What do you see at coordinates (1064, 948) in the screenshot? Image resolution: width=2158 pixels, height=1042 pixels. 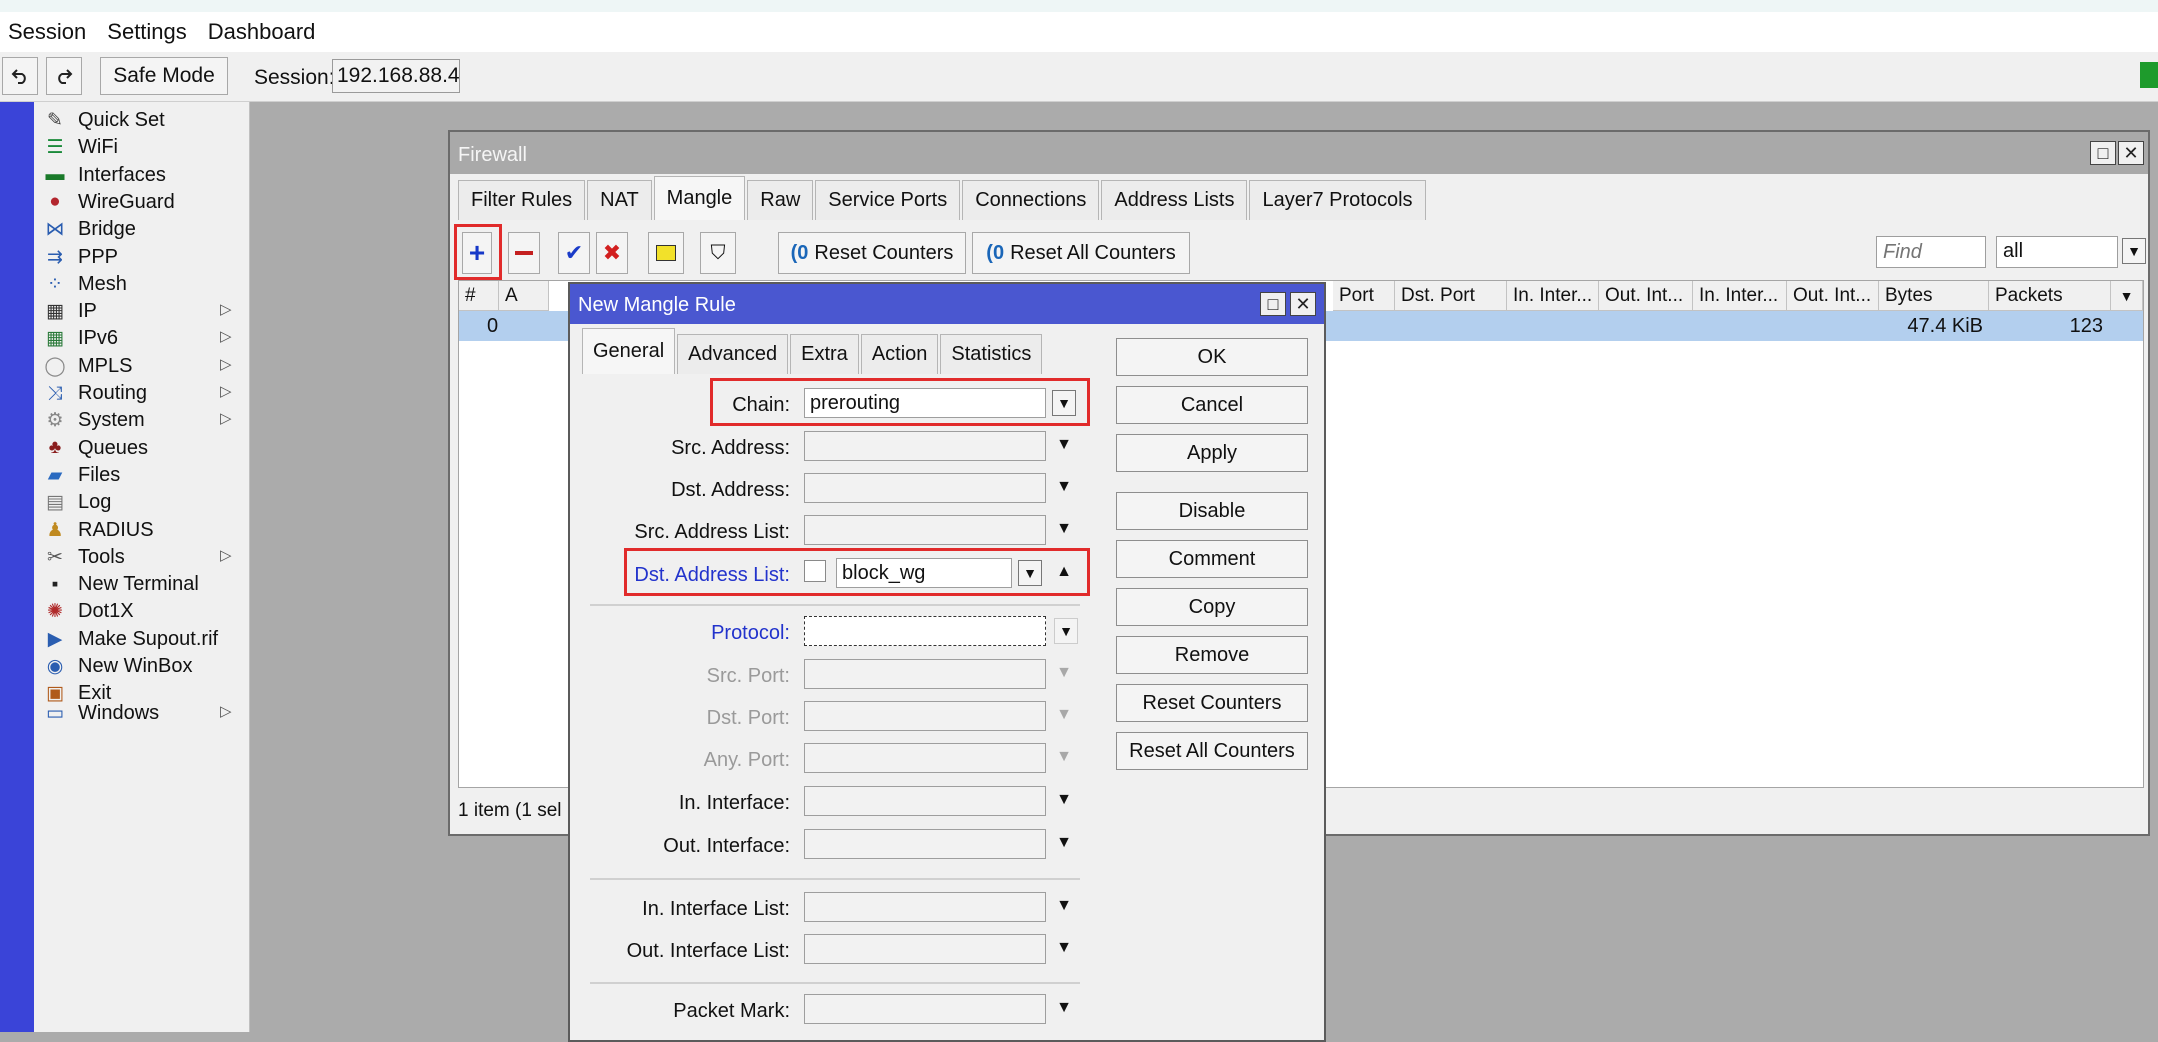 I see `out-interface-list-dropdown-icon: ▼` at bounding box center [1064, 948].